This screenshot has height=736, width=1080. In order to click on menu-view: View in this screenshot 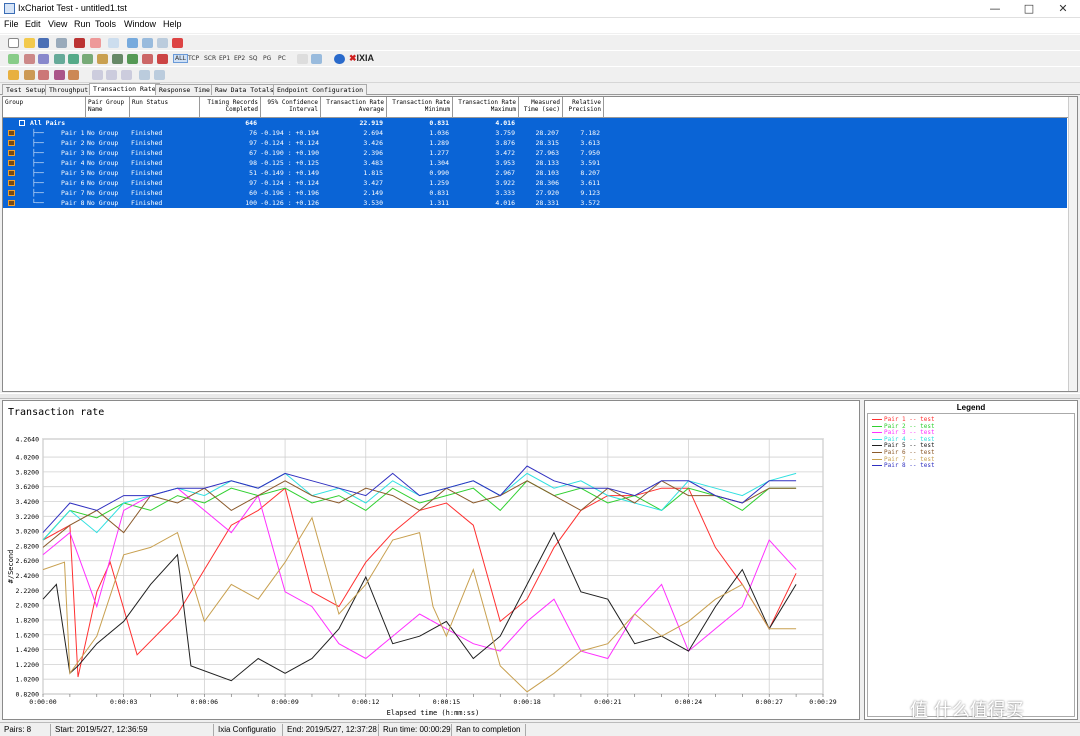, I will do `click(57, 24)`.